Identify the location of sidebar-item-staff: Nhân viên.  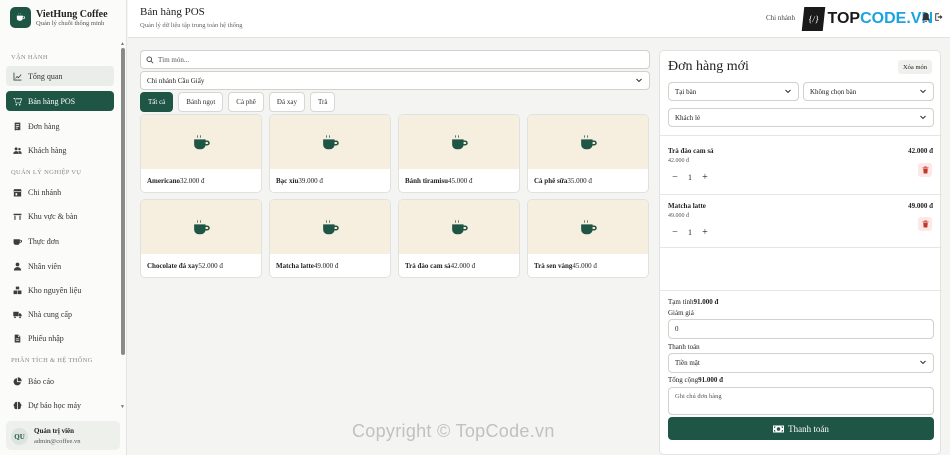
(60, 266).